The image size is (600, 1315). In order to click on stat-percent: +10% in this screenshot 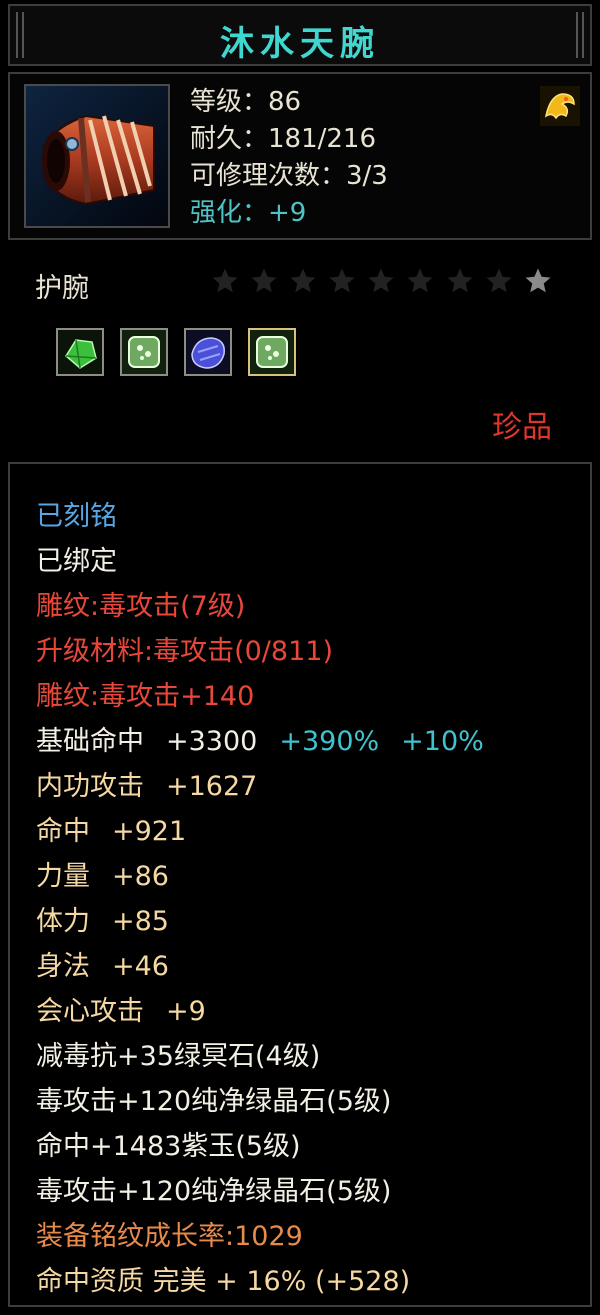, I will do `click(442, 741)`.